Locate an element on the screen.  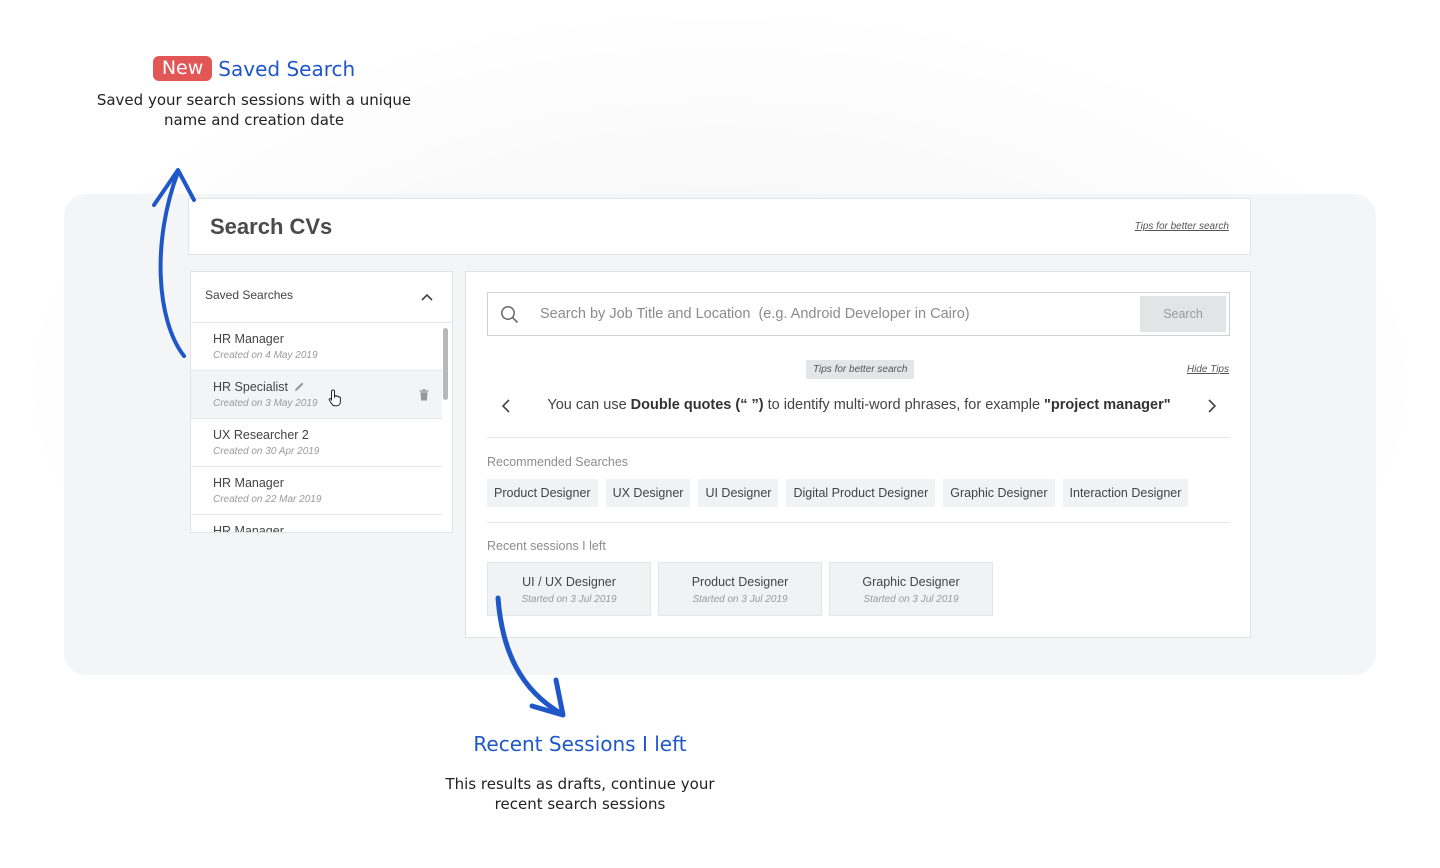
pencil-icon is located at coordinates (299, 386).